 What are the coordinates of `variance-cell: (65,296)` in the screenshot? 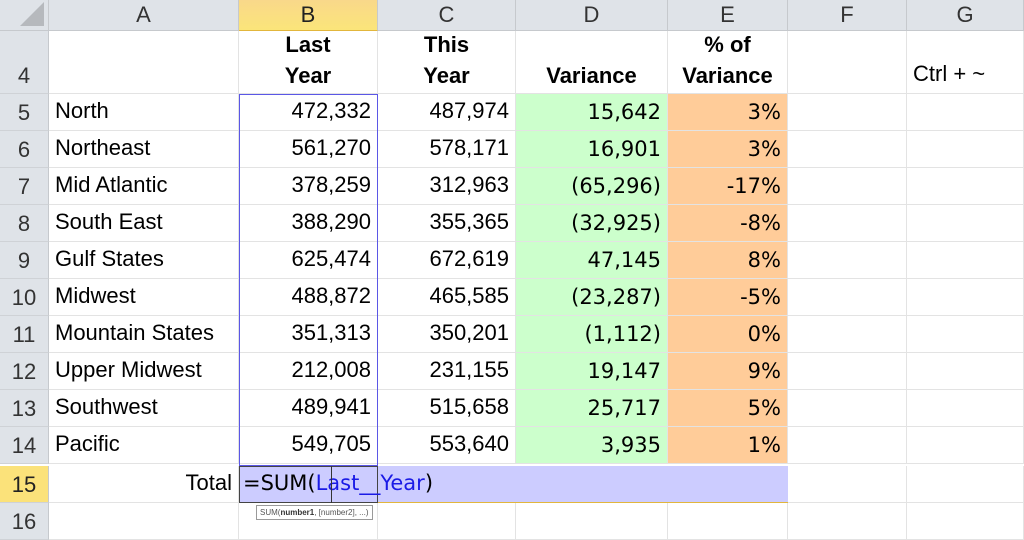 It's located at (592, 186).